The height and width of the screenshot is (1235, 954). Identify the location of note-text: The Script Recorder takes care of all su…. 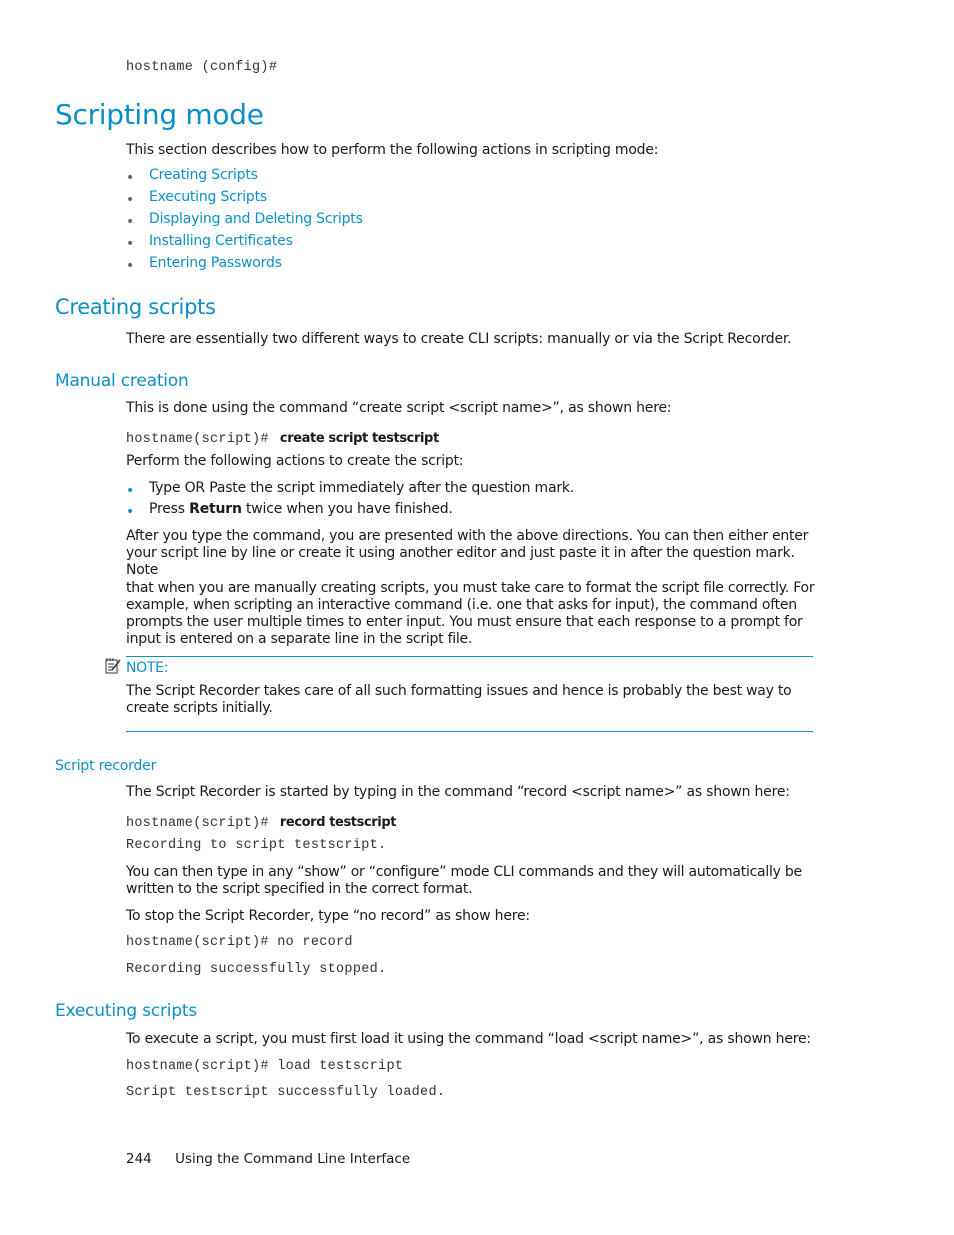
(476, 700).